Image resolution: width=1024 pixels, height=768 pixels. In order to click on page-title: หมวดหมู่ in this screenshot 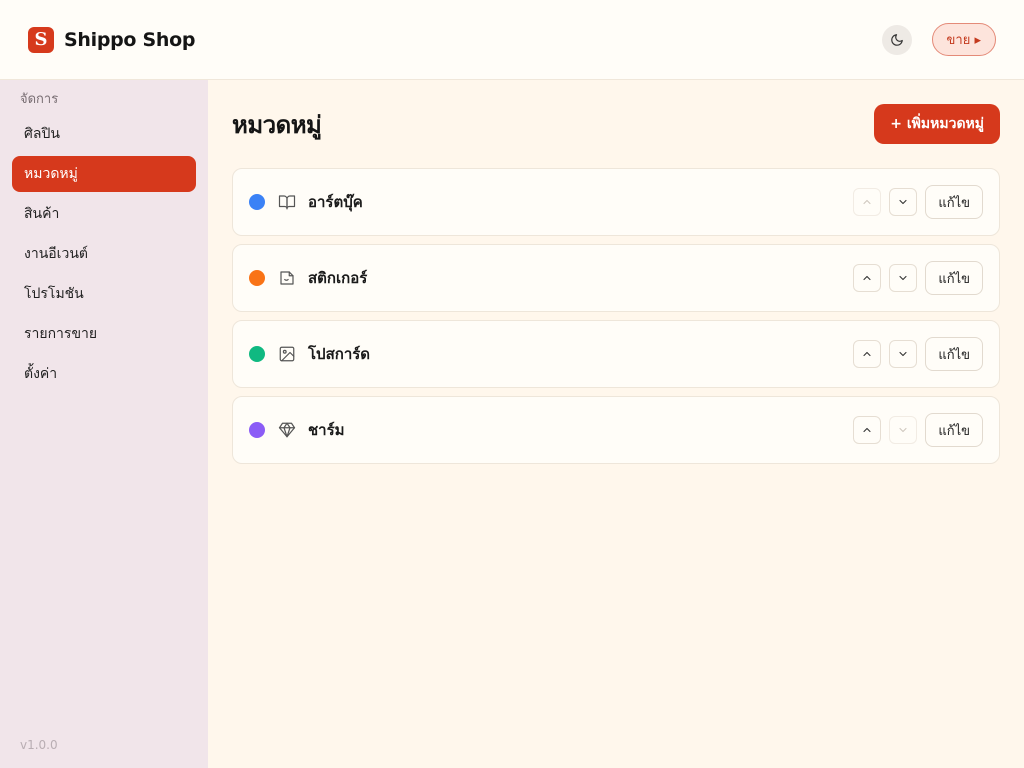, I will do `click(277, 124)`.